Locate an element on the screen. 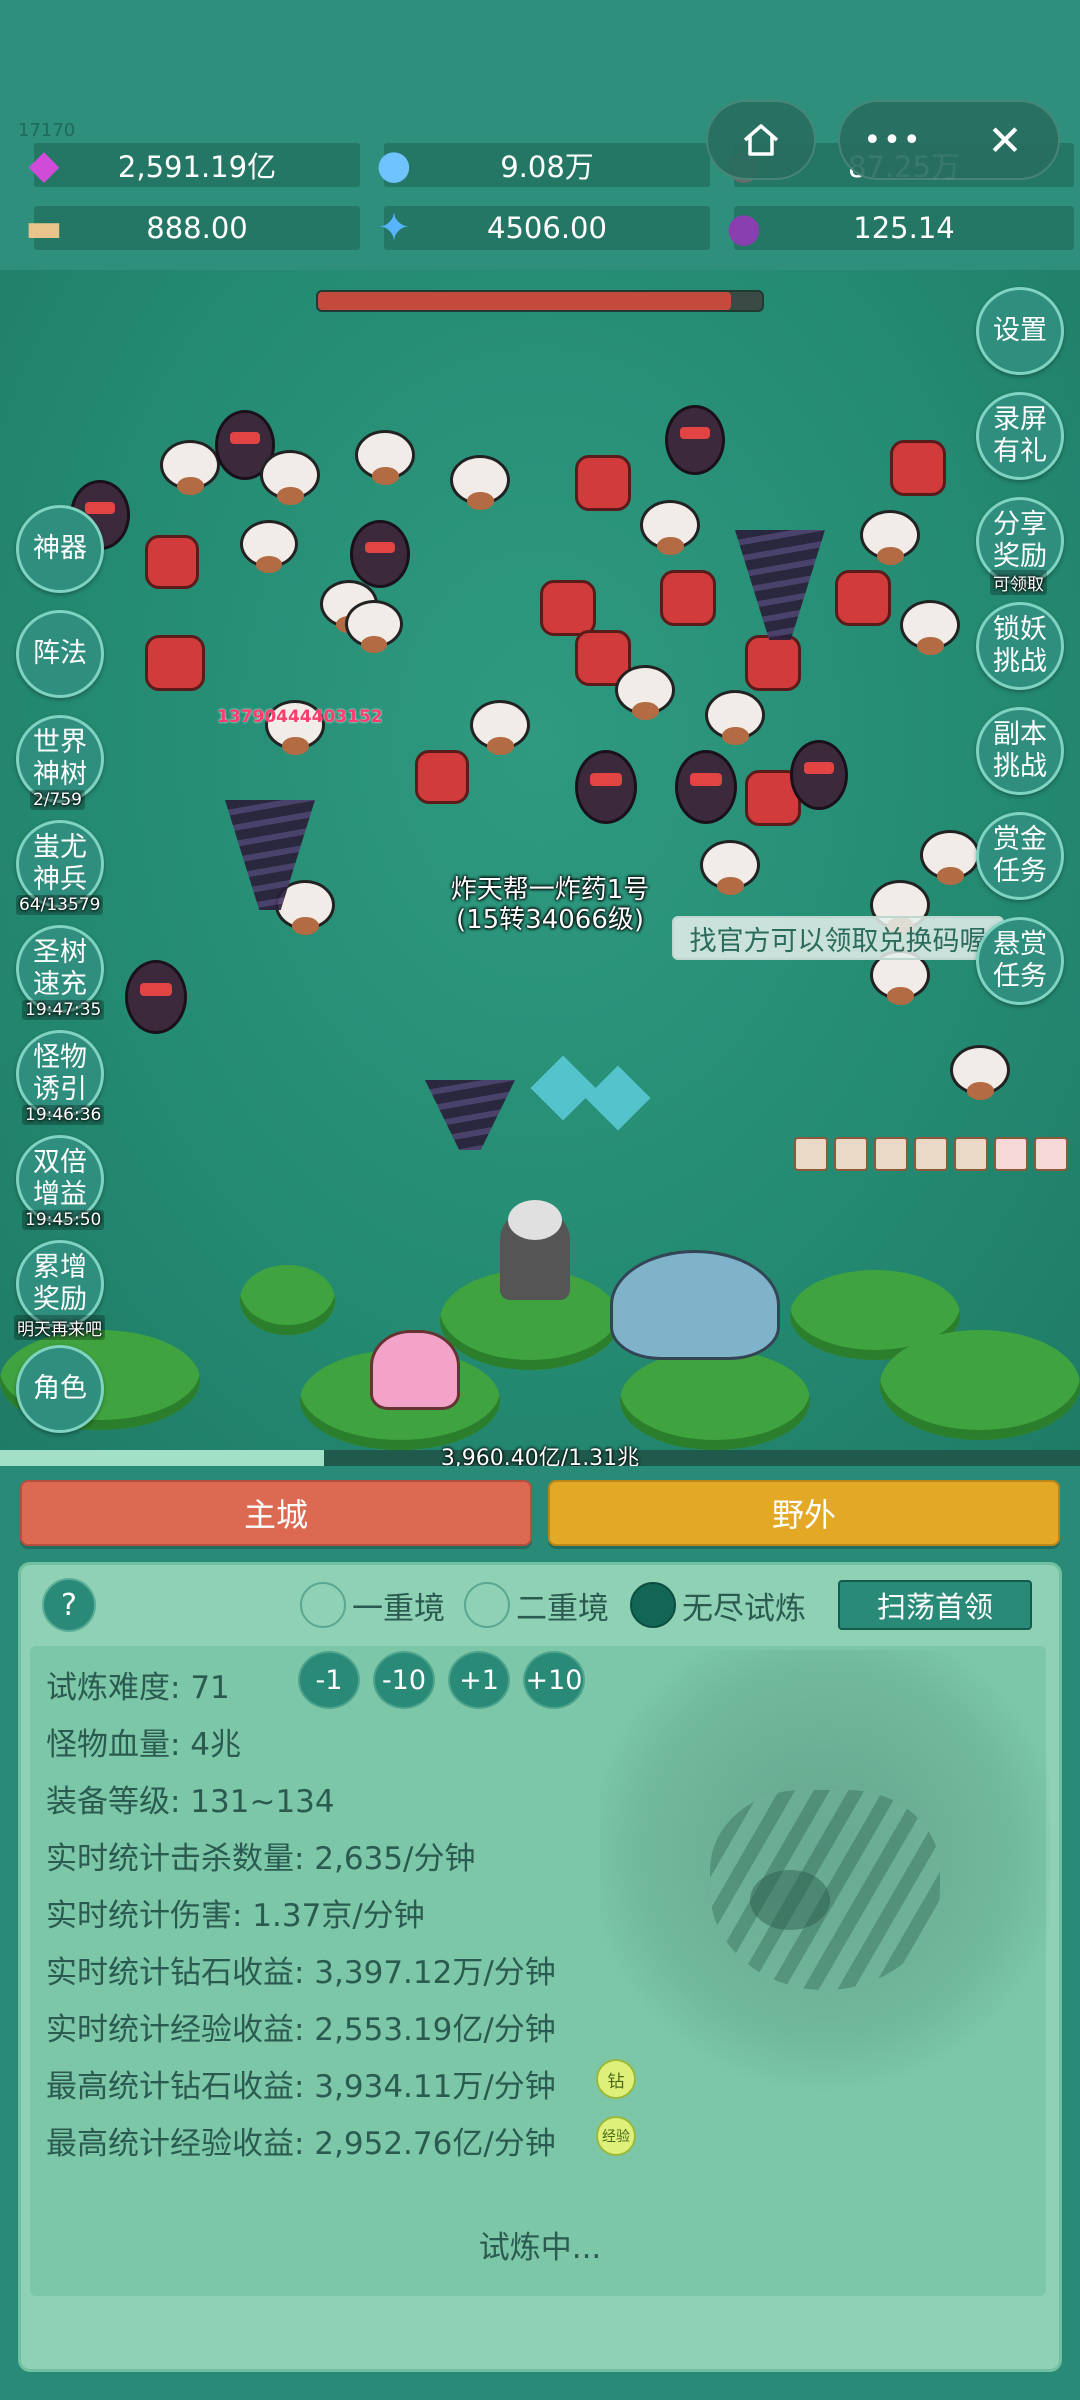 The height and width of the screenshot is (2400, 1080). character-button: 角色 is located at coordinates (60, 1389).